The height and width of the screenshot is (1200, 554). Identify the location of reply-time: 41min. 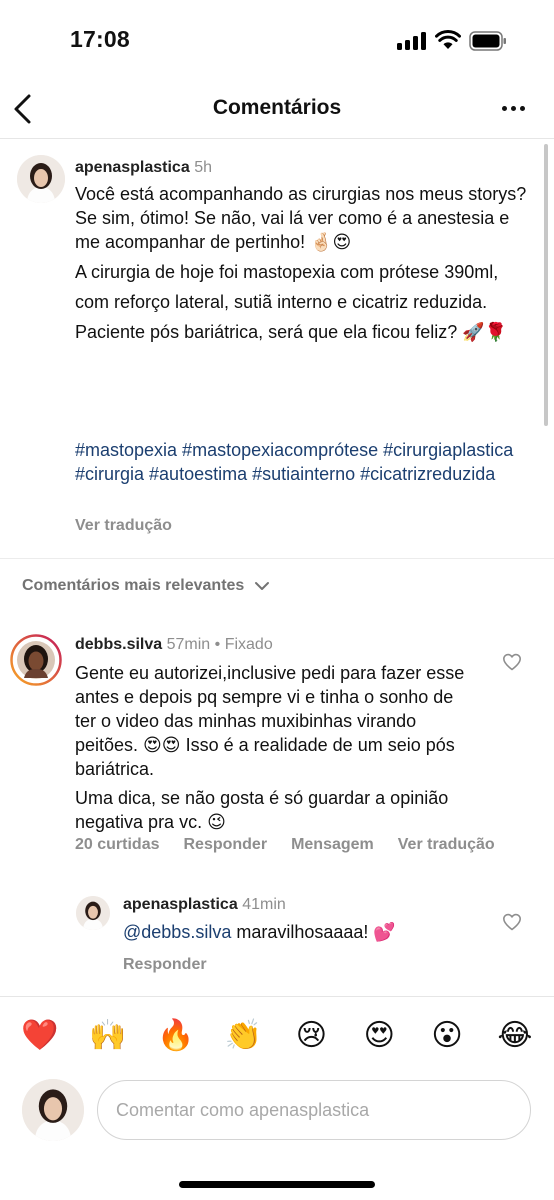
(264, 904).